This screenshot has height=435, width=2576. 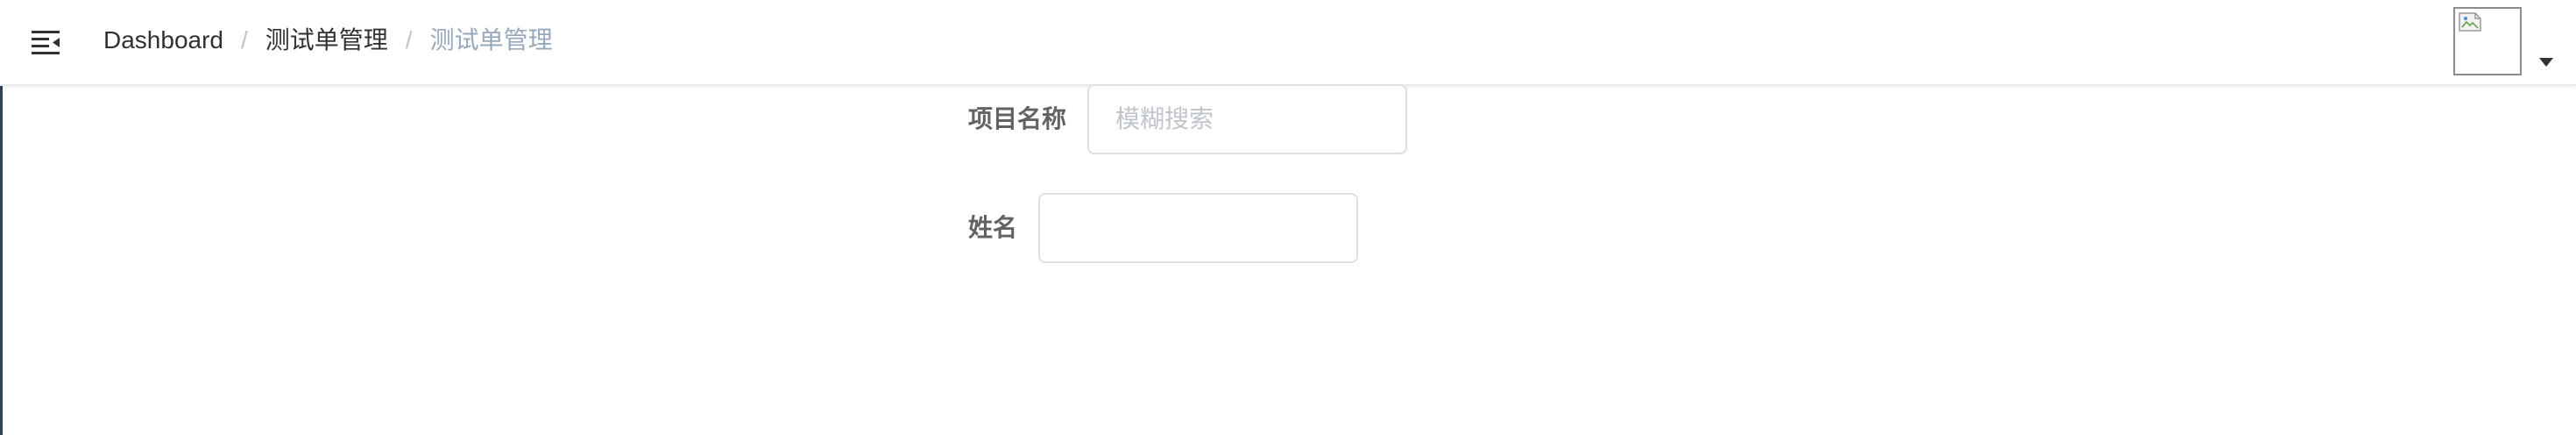 What do you see at coordinates (2487, 41) in the screenshot?
I see `avatar` at bounding box center [2487, 41].